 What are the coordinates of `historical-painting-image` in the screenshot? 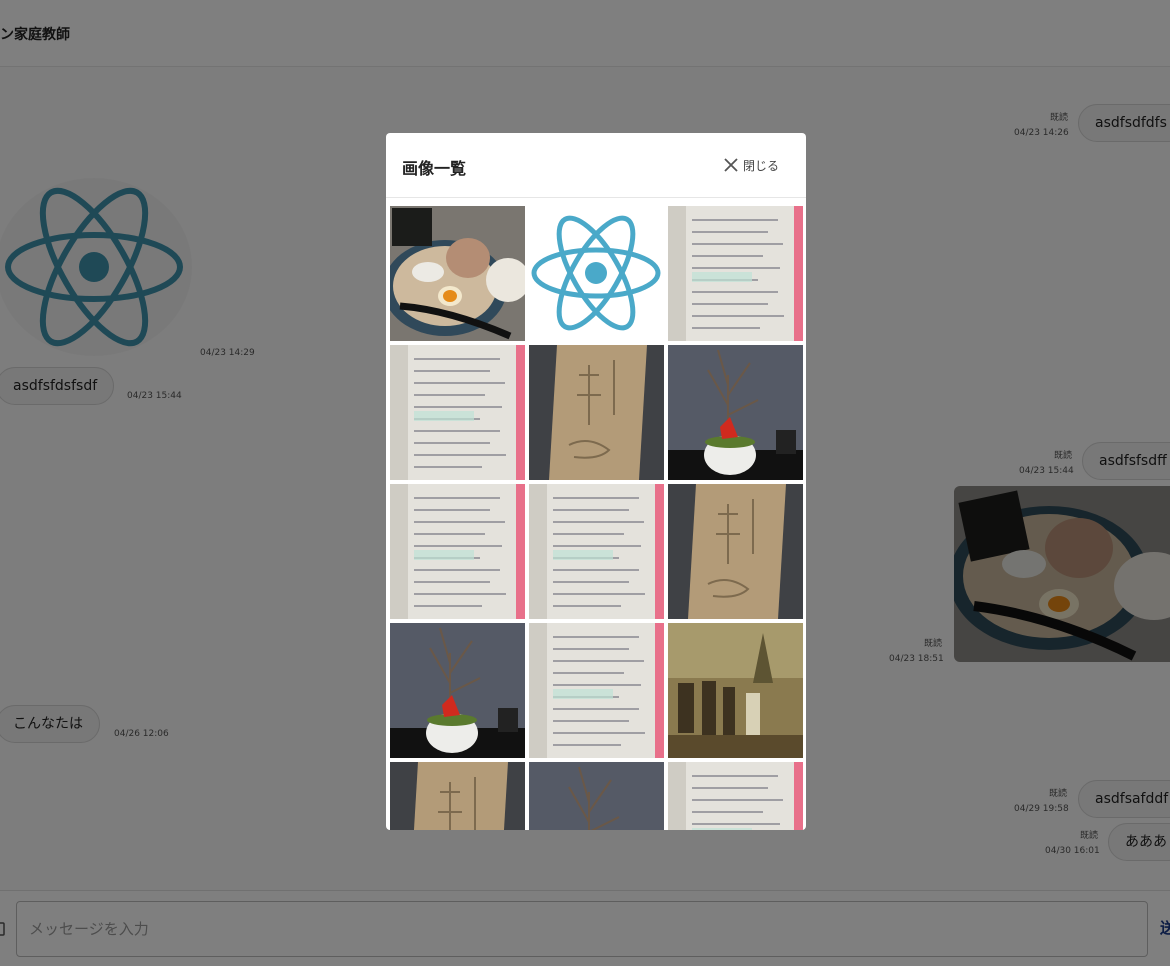 It's located at (735, 690).